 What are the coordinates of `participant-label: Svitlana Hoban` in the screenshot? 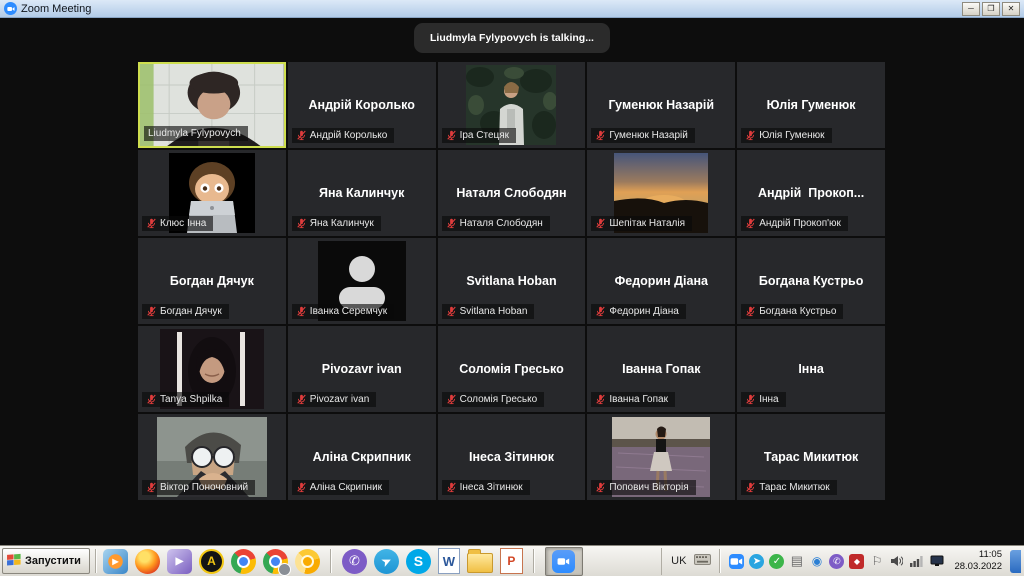 It's located at (488, 311).